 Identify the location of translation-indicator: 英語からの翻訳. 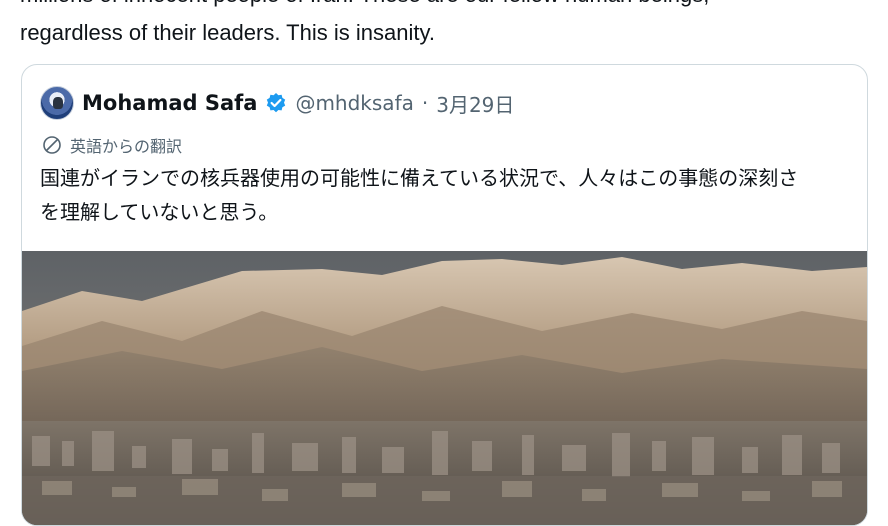
(112, 145).